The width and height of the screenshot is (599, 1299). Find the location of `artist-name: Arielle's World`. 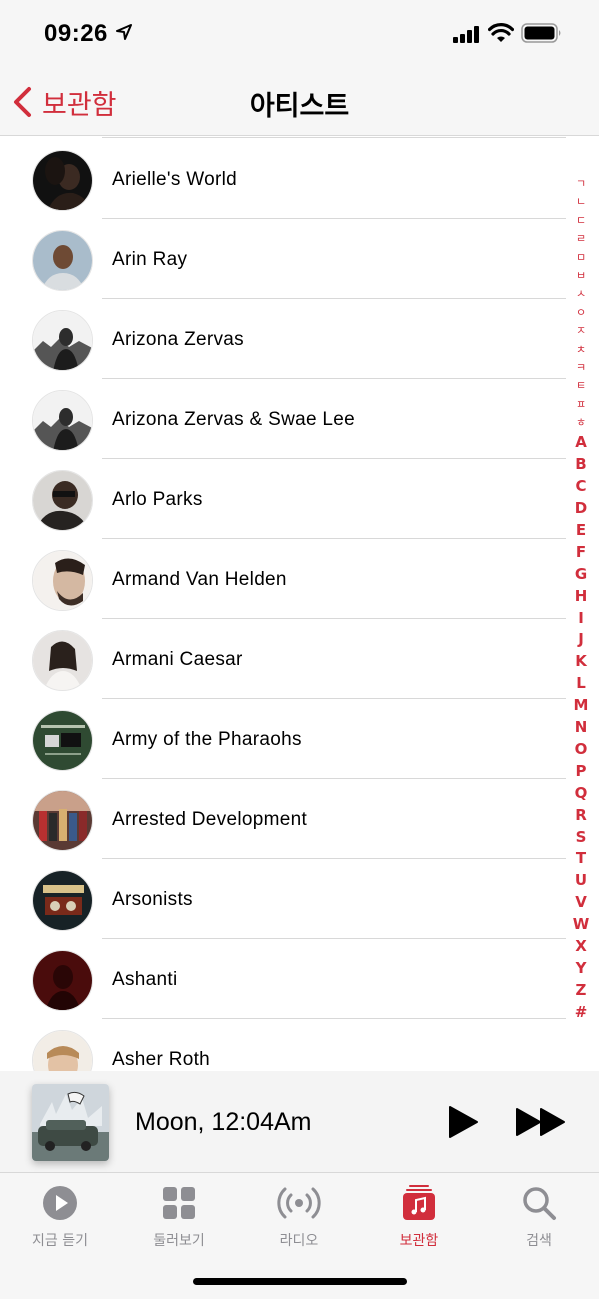

artist-name: Arielle's World is located at coordinates (174, 179).